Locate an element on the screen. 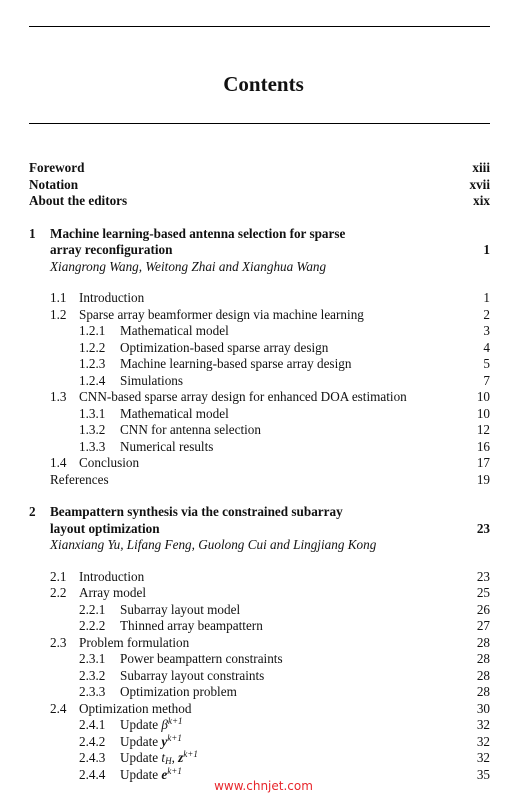  chapter-title: layout optimization is located at coordinates (105, 528).